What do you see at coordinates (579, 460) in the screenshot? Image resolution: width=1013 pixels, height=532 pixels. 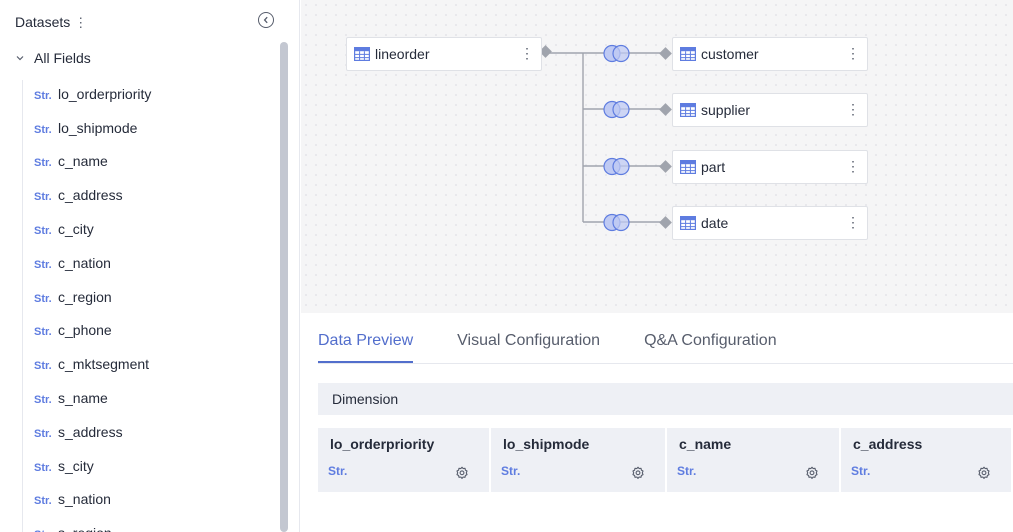 I see `column-header: lo_shipmode Str.` at bounding box center [579, 460].